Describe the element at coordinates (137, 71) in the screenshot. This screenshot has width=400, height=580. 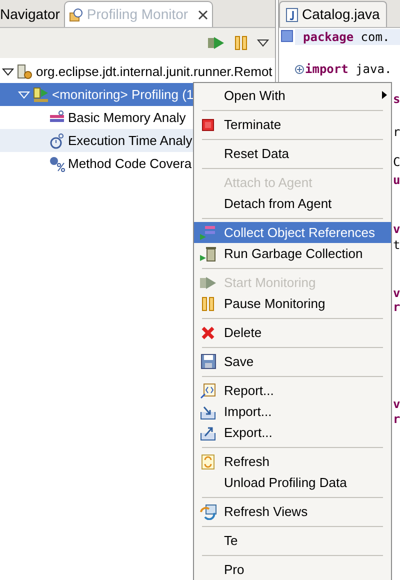
I see `tree-item: org.eclipse.jdt.internal.junit.runner.Remot` at that location.